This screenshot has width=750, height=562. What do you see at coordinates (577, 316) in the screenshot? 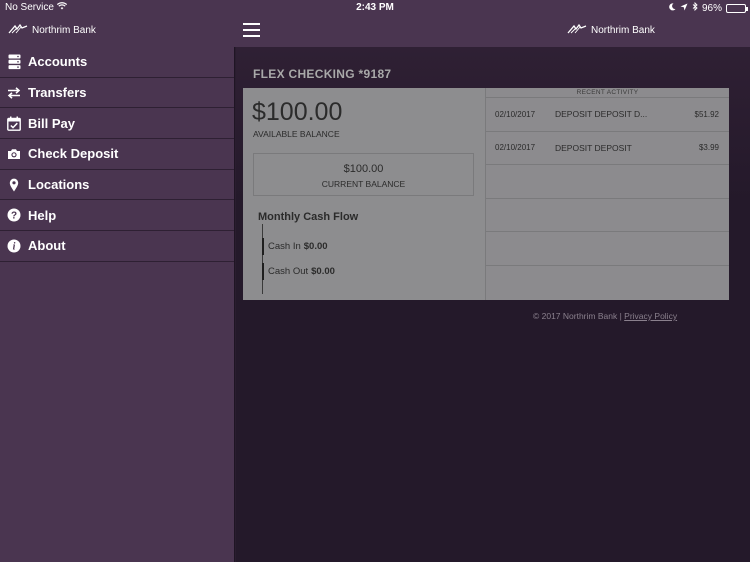
I see `copyright-text: © 2017 Northrim Bank |` at bounding box center [577, 316].